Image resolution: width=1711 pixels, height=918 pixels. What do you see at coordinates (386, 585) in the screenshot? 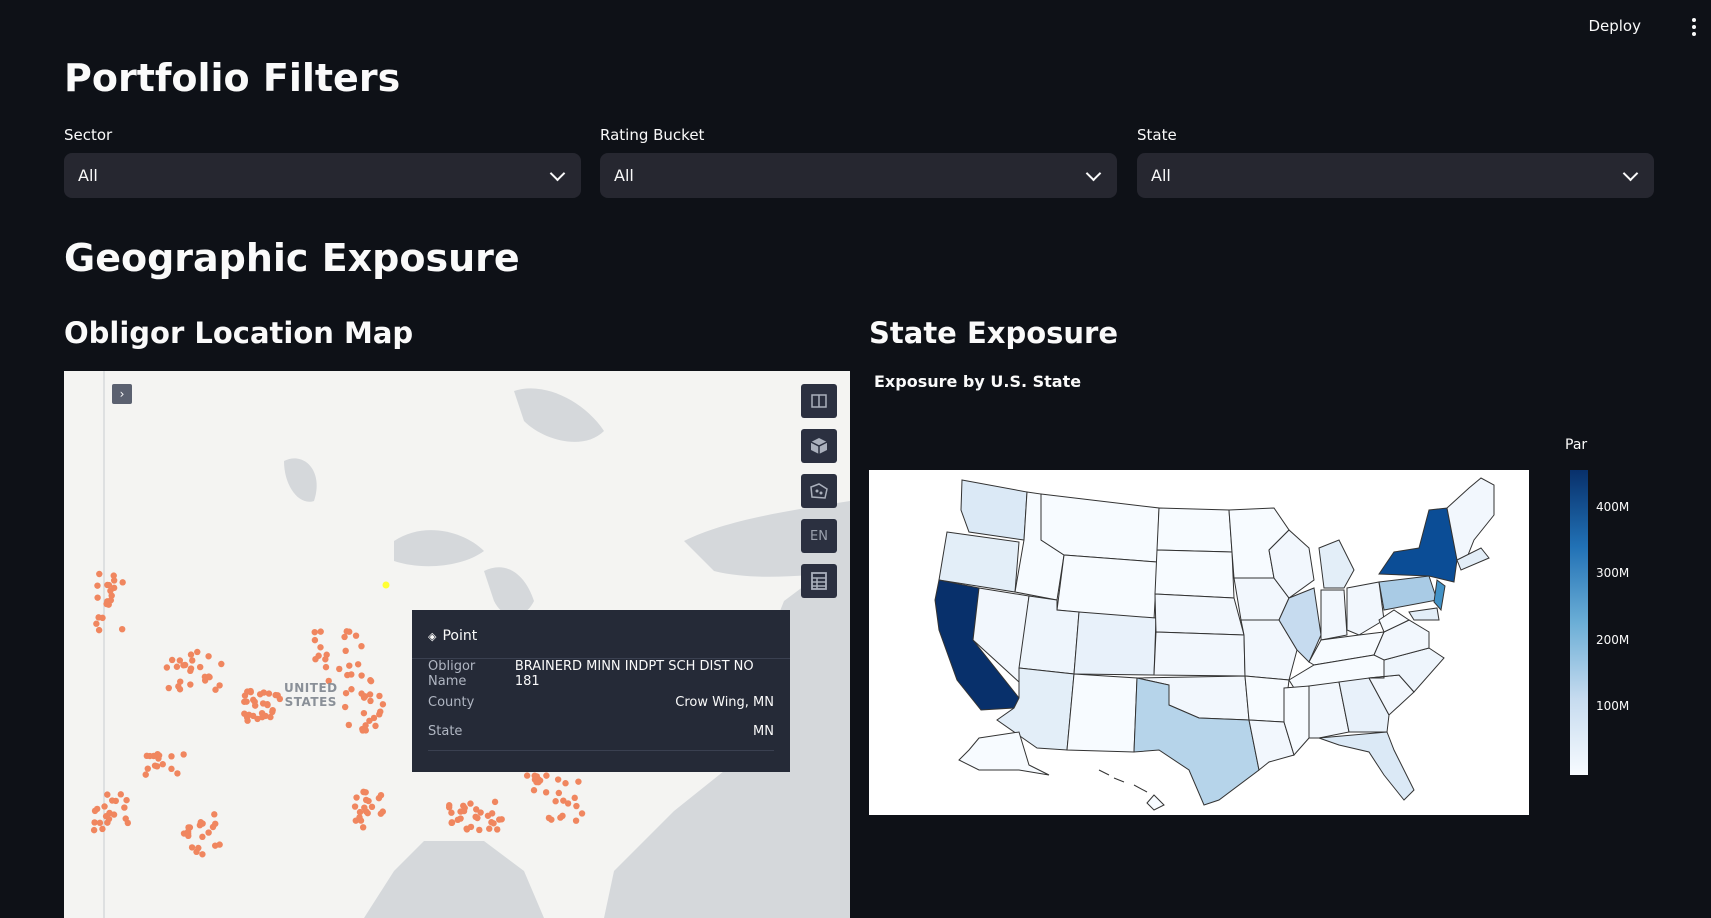
I see `highlighted-point` at bounding box center [386, 585].